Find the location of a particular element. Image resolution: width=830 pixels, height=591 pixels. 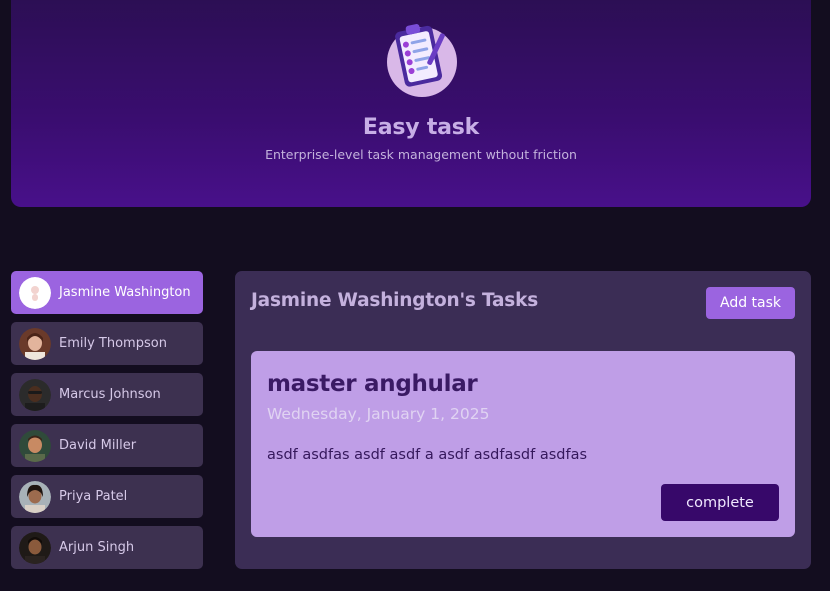

user-name: Emily Thompson is located at coordinates (113, 343).